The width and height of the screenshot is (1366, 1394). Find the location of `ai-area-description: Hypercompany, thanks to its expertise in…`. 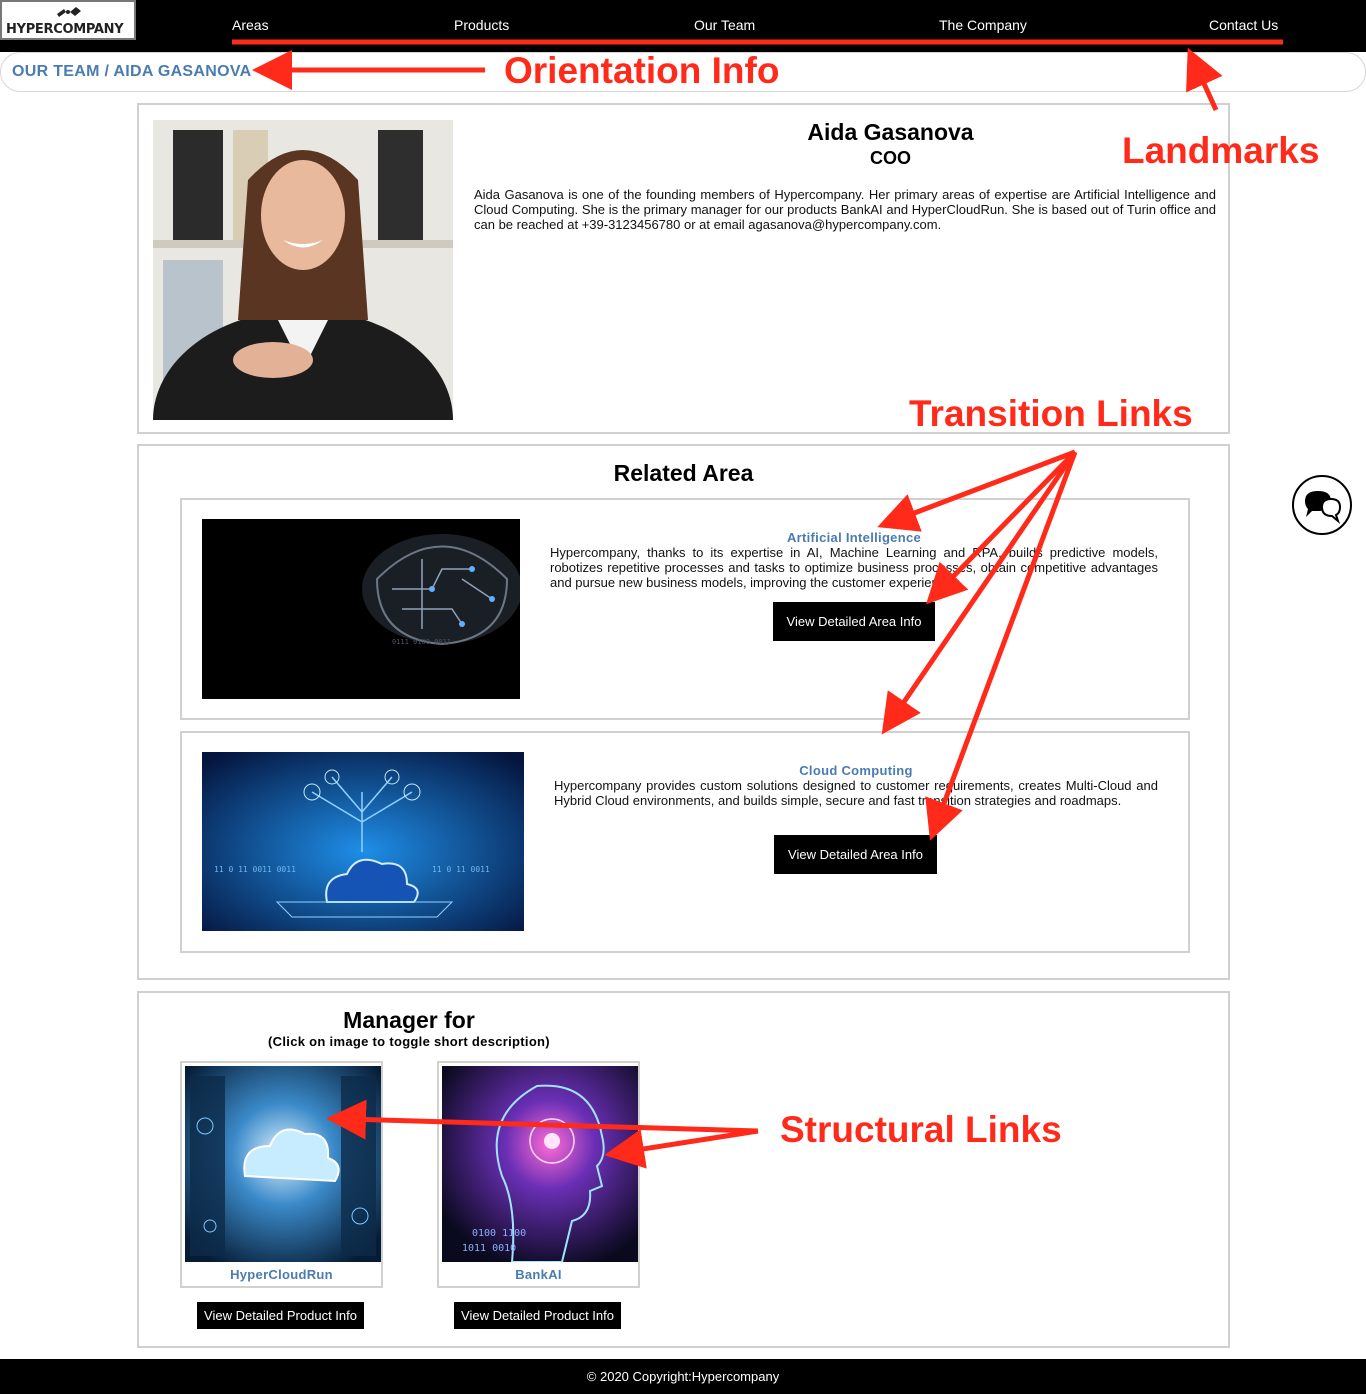

ai-area-description: Hypercompany, thanks to its expertise in… is located at coordinates (854, 567).